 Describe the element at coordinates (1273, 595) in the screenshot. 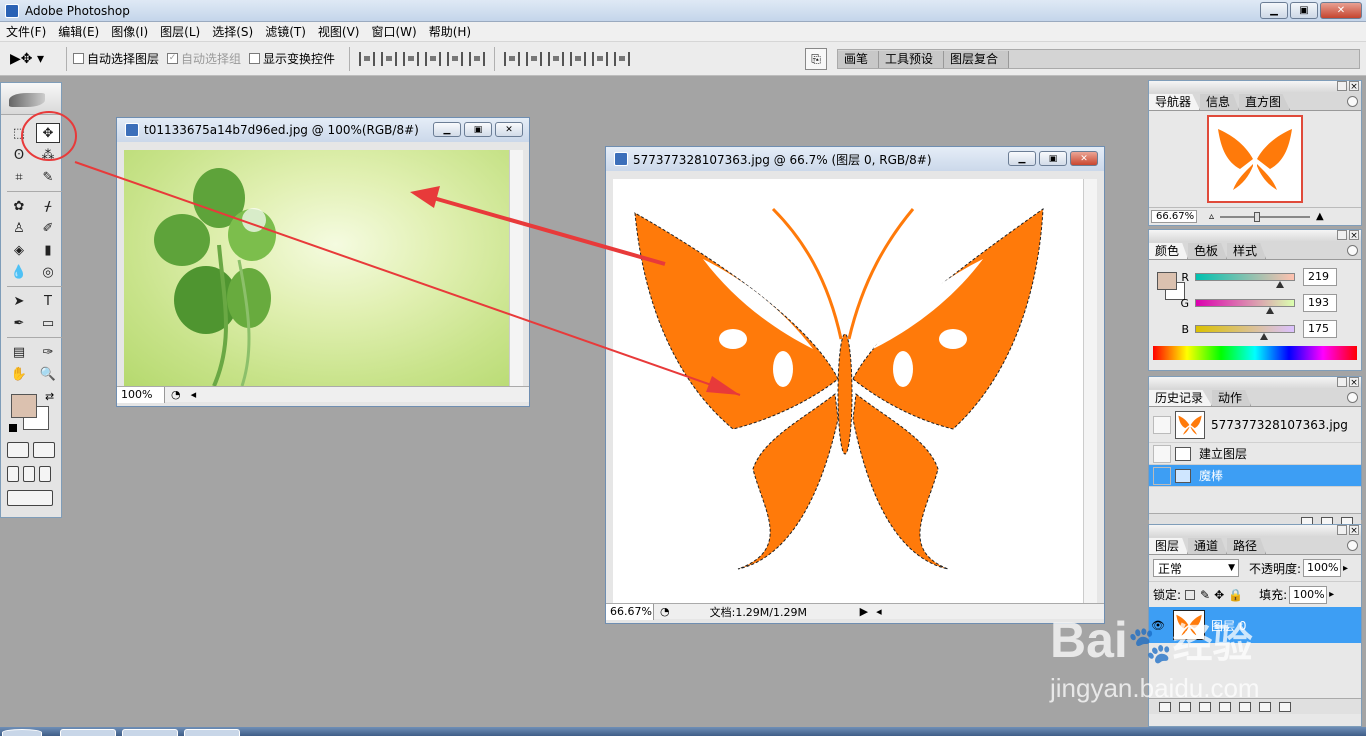

I see `fill-label: 填充:` at that location.